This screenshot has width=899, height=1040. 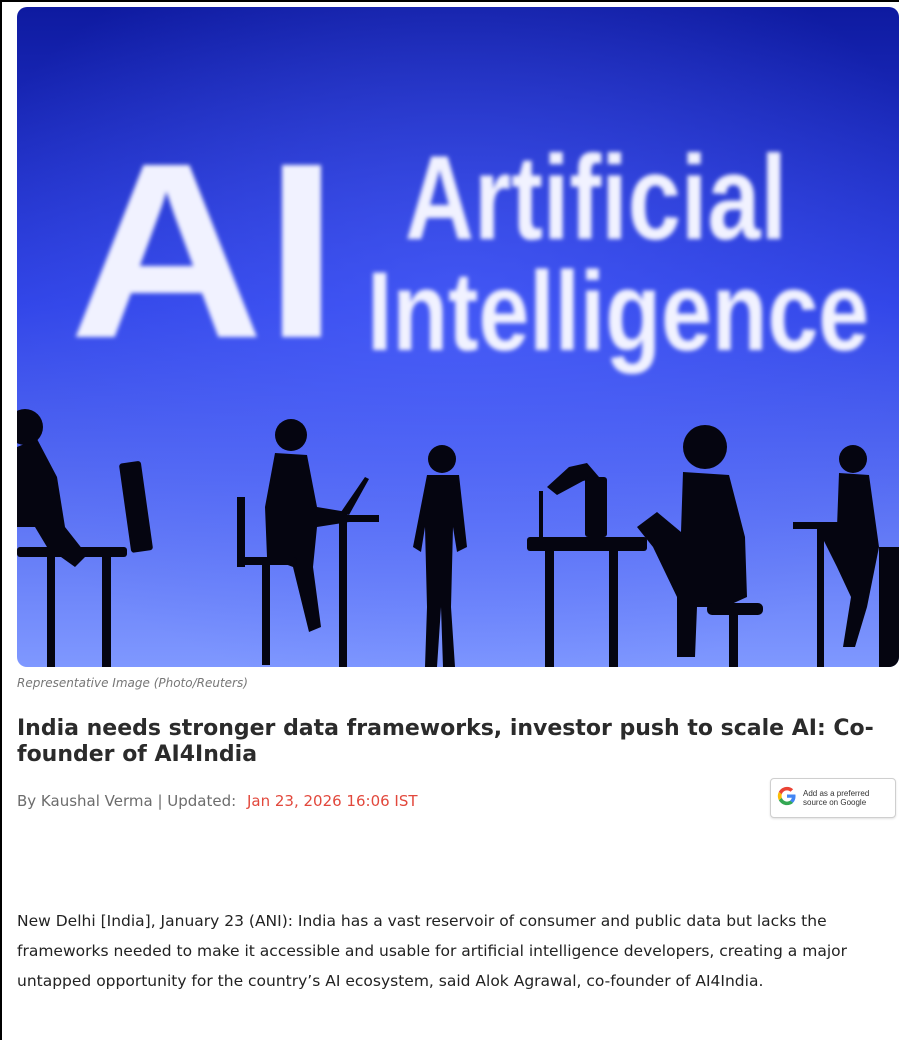 I want to click on byline-date: Jan 23, 2026 16:06 IST, so click(x=332, y=801).